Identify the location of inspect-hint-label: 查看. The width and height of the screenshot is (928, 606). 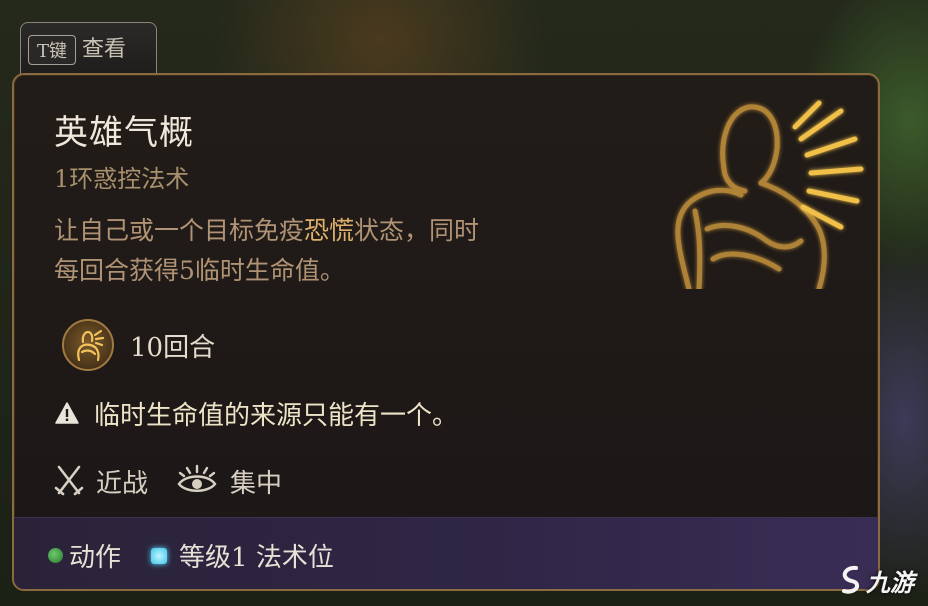
(104, 49).